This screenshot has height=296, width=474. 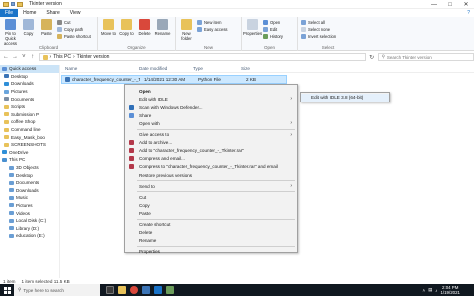 What do you see at coordinates (273, 36) in the screenshot?
I see `history-button: History` at bounding box center [273, 36].